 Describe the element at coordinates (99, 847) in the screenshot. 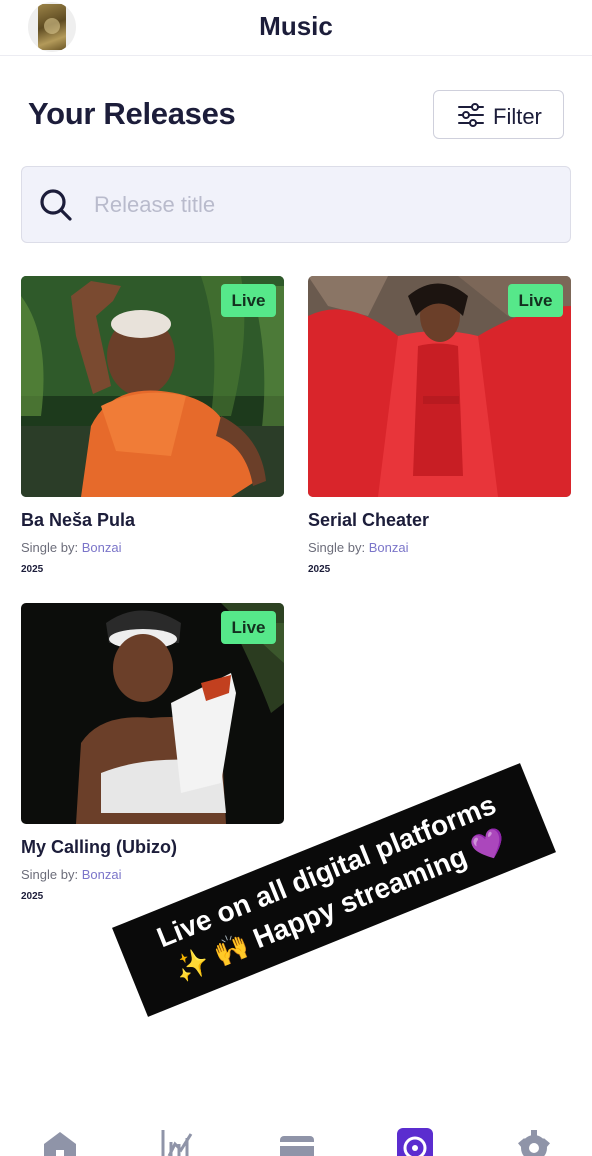

I see `release-title: My Calling (Ubizo)` at that location.